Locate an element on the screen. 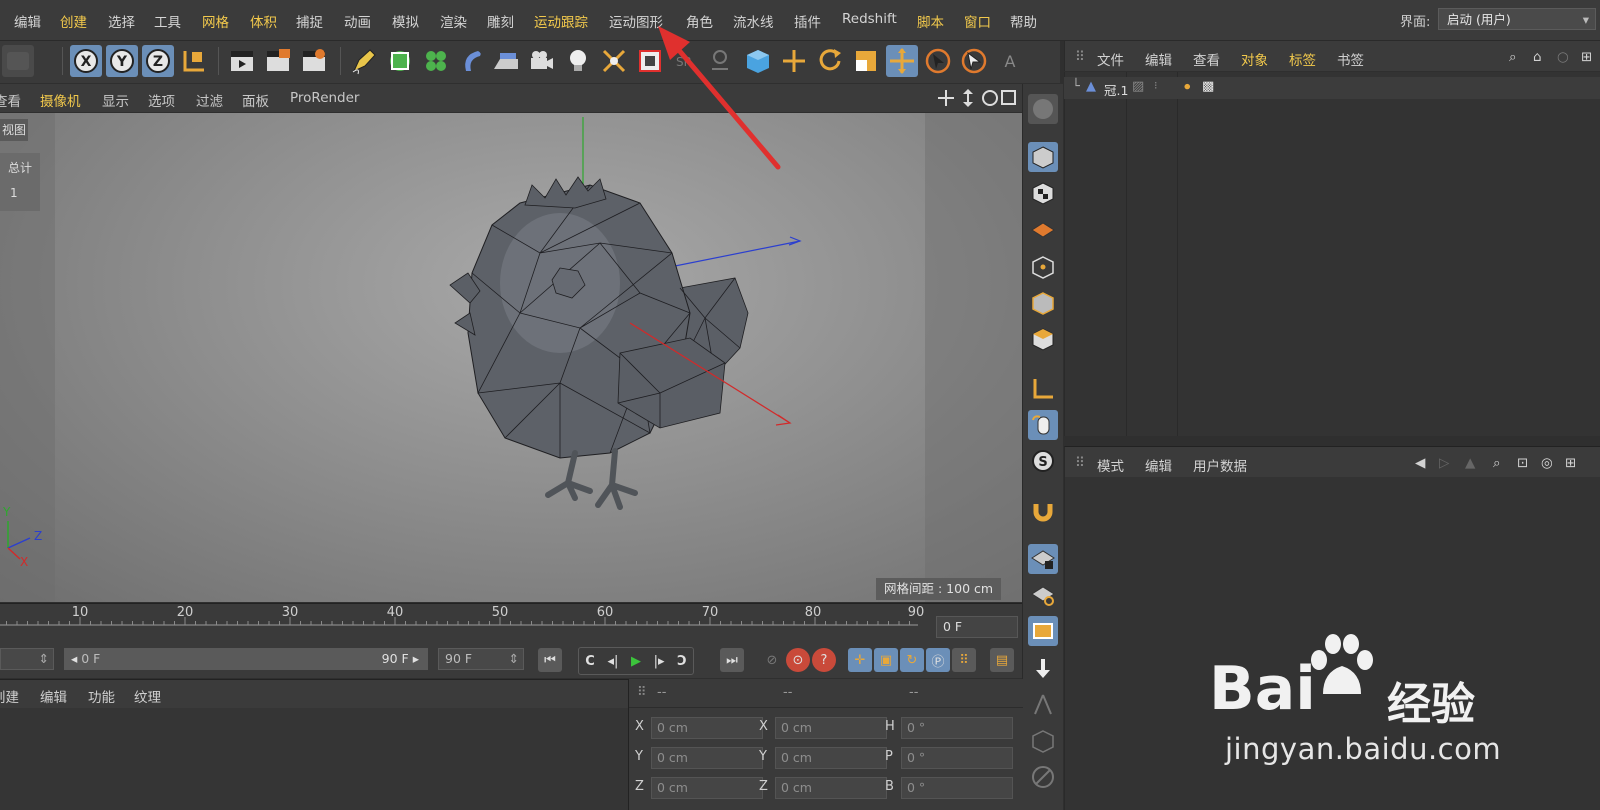 This screenshot has width=1600, height=810. menu-volume: 体积 is located at coordinates (263, 21).